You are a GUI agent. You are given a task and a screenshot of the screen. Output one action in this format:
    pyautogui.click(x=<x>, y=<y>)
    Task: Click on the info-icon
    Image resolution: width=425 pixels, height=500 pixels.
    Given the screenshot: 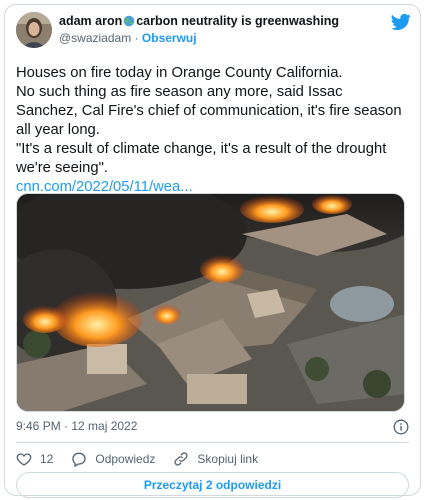 What is the action you would take?
    pyautogui.click(x=401, y=427)
    